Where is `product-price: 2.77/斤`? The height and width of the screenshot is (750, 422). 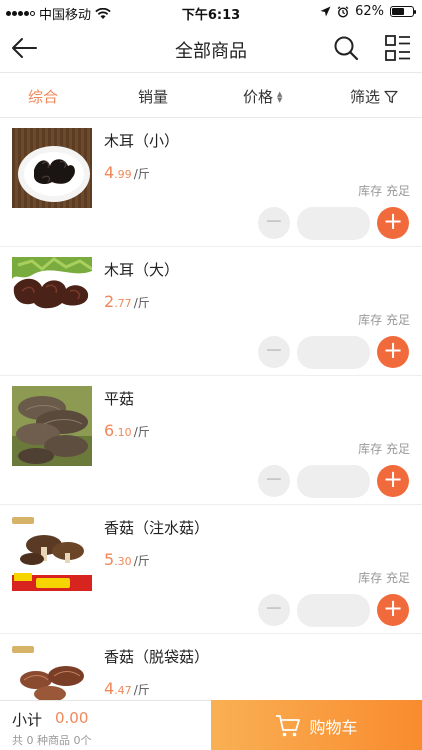
product-price: 2.77/斤 is located at coordinates (127, 301).